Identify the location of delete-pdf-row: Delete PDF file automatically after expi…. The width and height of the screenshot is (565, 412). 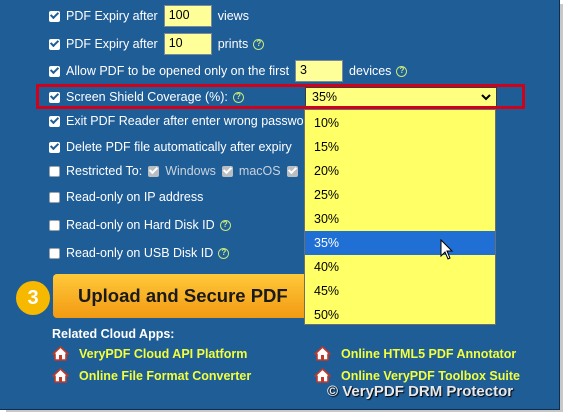
(170, 147).